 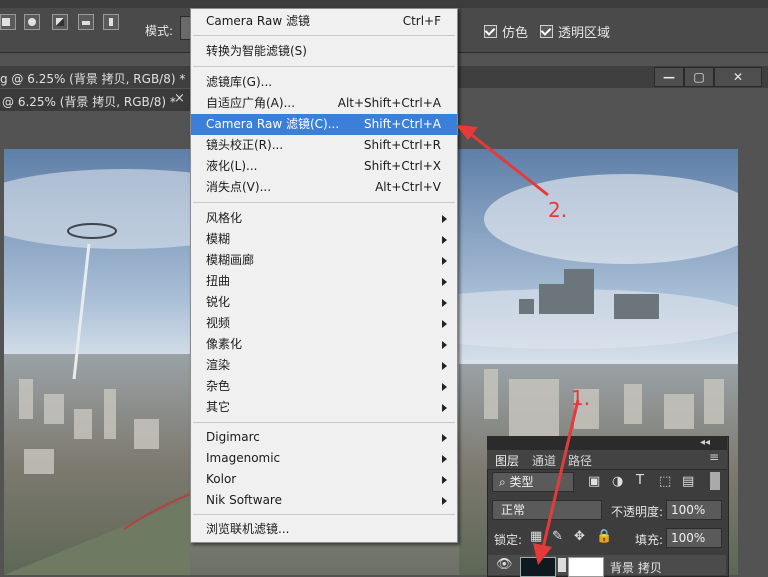 What do you see at coordinates (324, 500) in the screenshot?
I see `menu-item-nik-software: Nik Software` at bounding box center [324, 500].